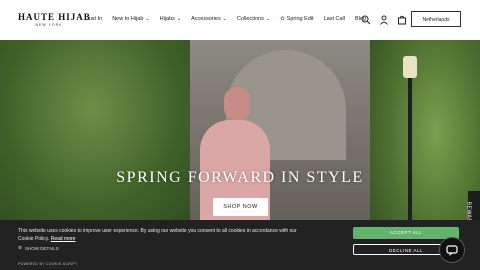 The width and height of the screenshot is (480, 270). I want to click on nav-label: Just In, so click(94, 19).